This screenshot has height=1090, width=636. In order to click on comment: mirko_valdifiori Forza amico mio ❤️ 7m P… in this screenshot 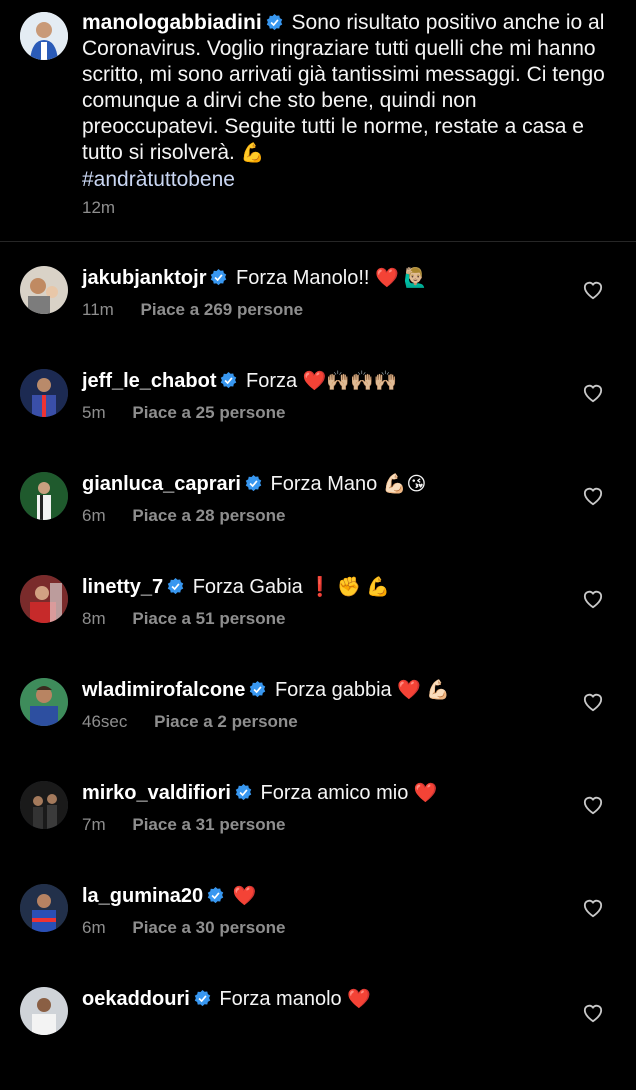, I will do `click(318, 832)`.